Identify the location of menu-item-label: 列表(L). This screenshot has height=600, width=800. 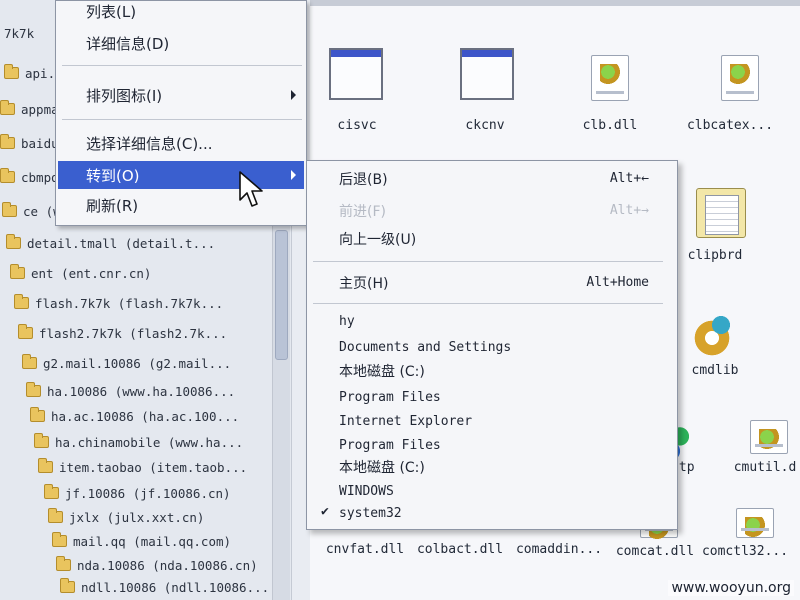
(111, 11).